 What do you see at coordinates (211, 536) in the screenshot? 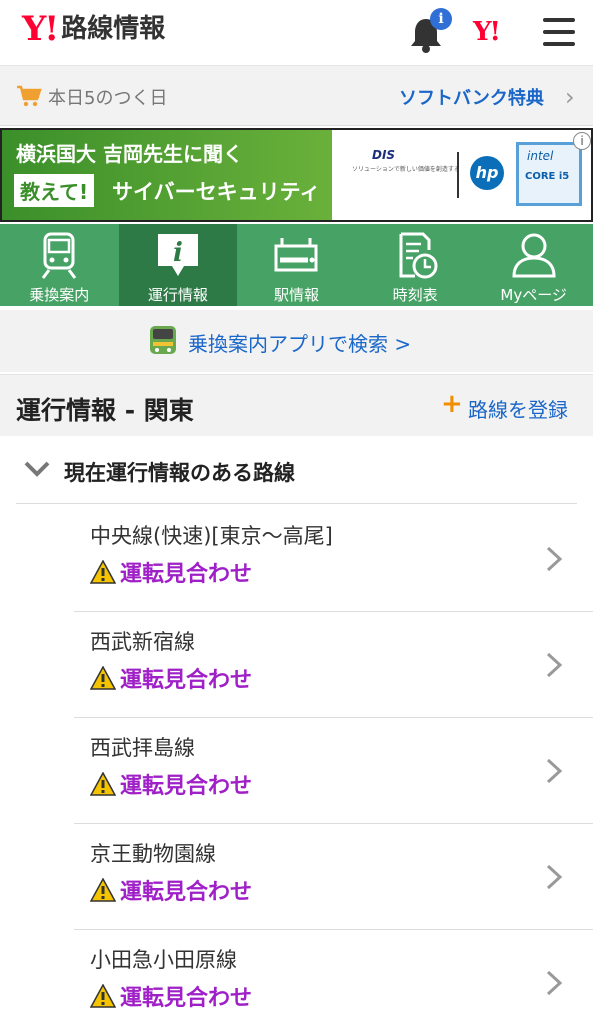
I see `line-name: 中央線(快速)[東京〜高尾]` at bounding box center [211, 536].